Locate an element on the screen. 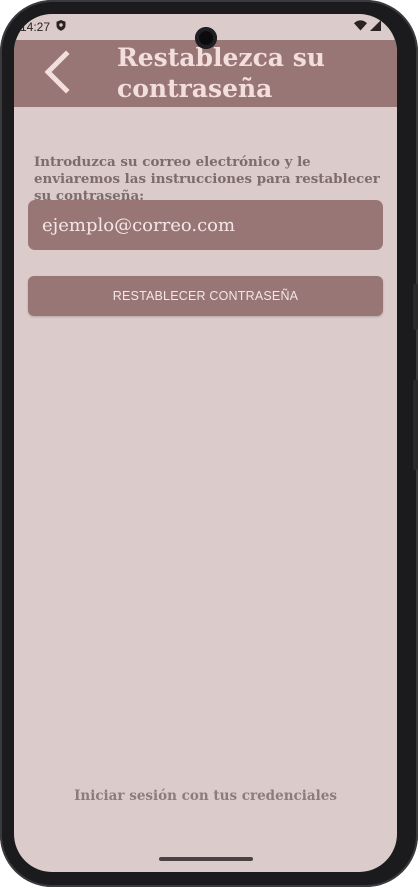 The image size is (418, 887). power-button is located at coordinates (415, 425).